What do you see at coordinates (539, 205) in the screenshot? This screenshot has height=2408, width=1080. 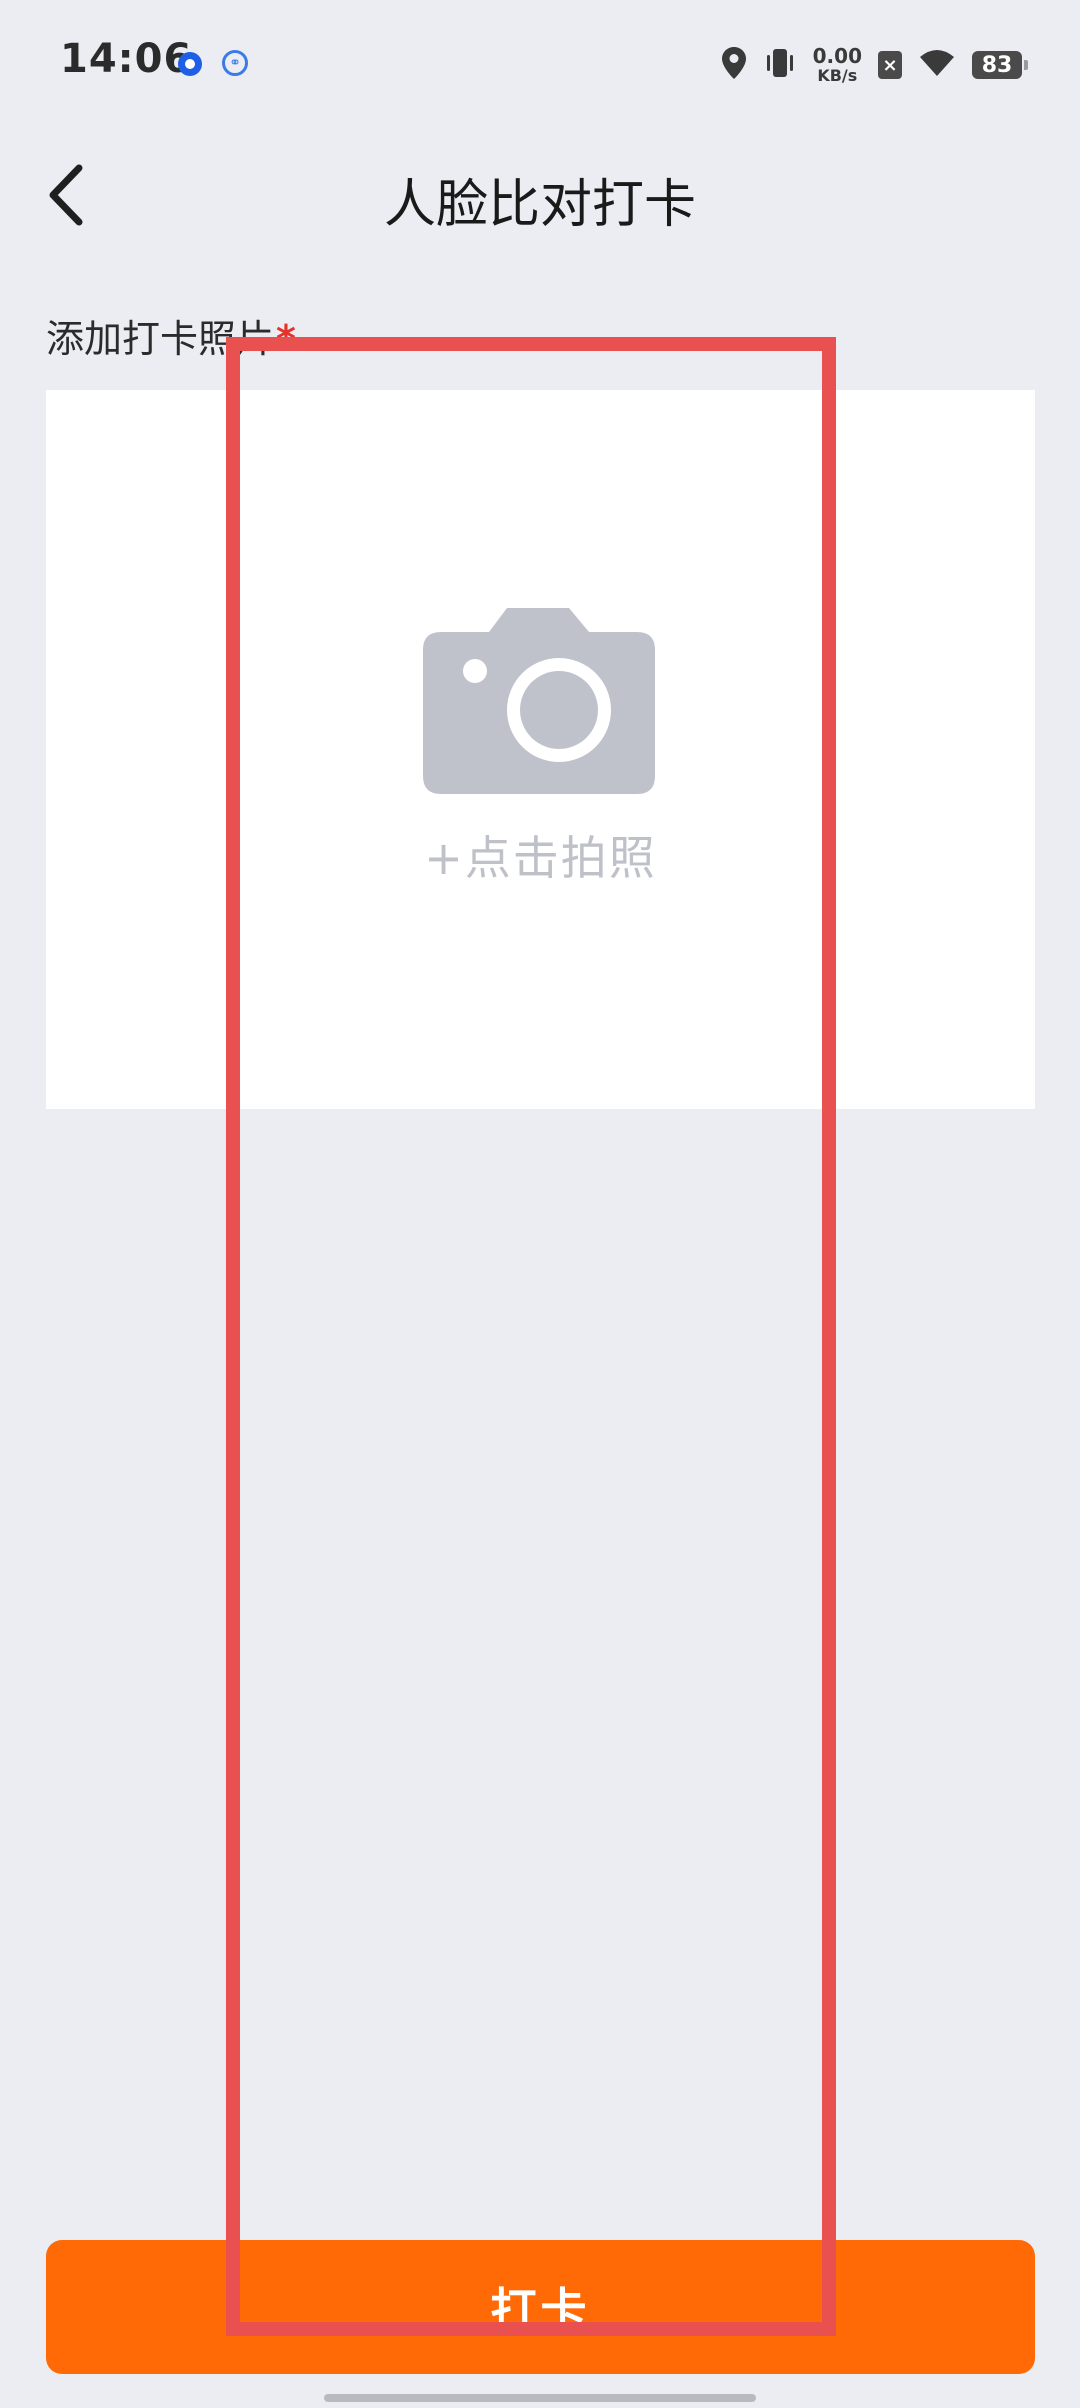 I see `page-title: 人脸比对打卡` at bounding box center [539, 205].